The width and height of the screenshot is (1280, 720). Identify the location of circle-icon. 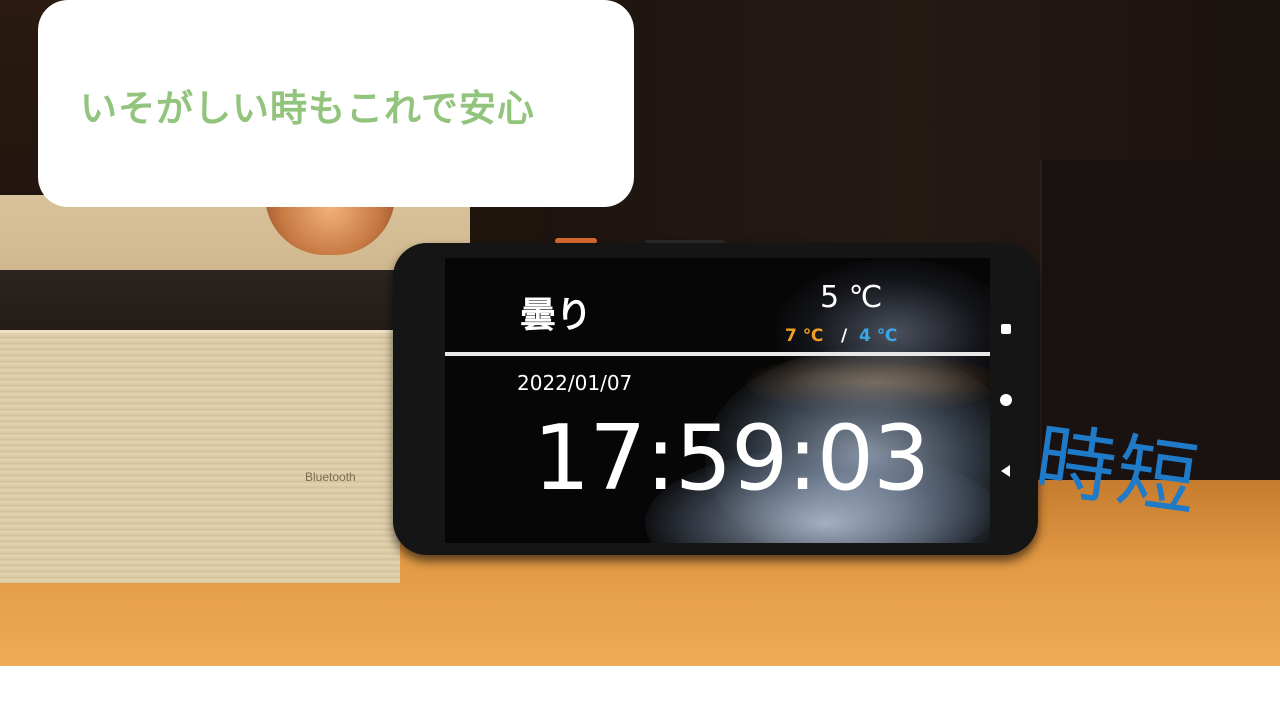
(1006, 400).